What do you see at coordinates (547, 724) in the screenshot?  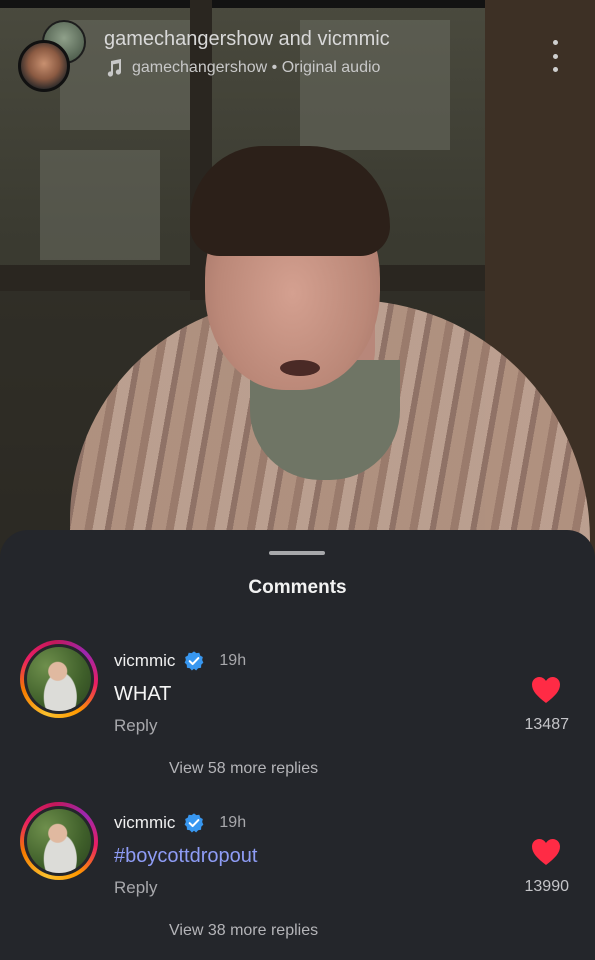 I see `like-count: 13487` at bounding box center [547, 724].